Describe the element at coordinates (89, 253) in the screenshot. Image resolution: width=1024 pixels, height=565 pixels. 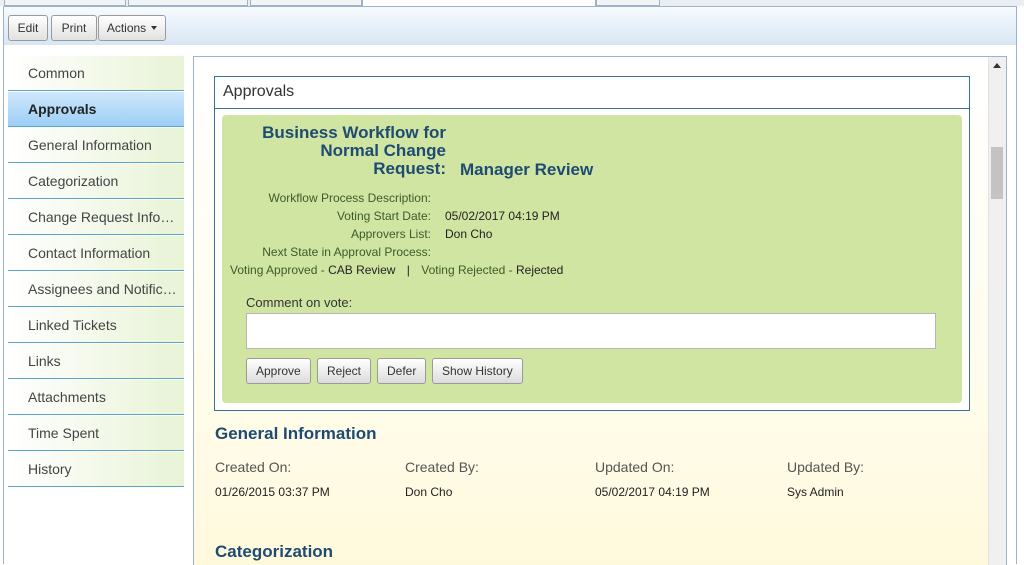
I see `sidebar-item-label: Contact Information` at that location.